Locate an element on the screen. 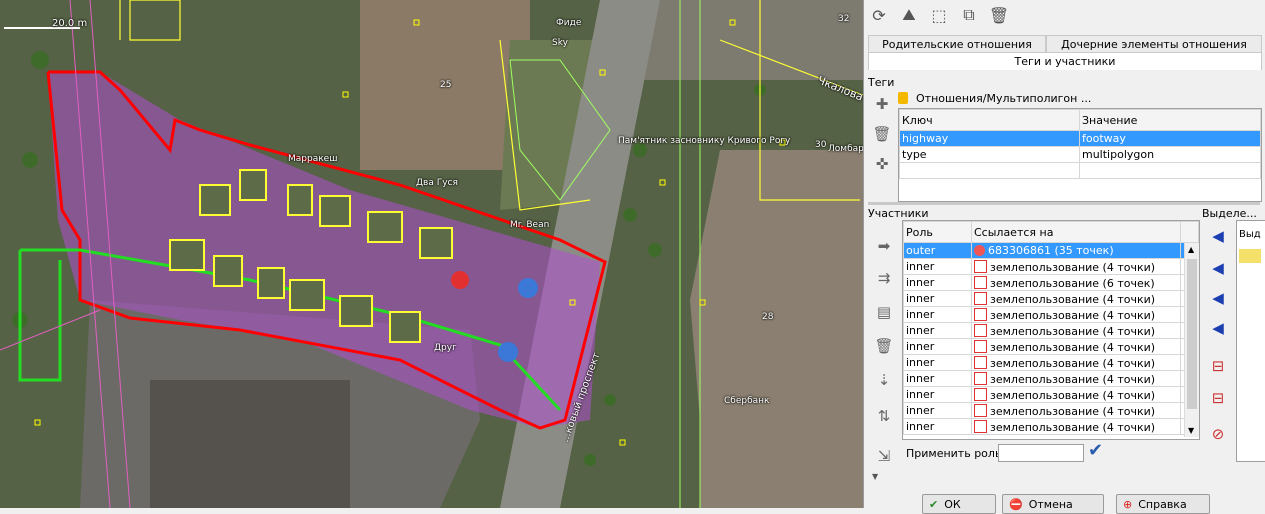 This screenshot has width=1265, height=514. remove-member-icon: 🗑 is located at coordinates (884, 346).